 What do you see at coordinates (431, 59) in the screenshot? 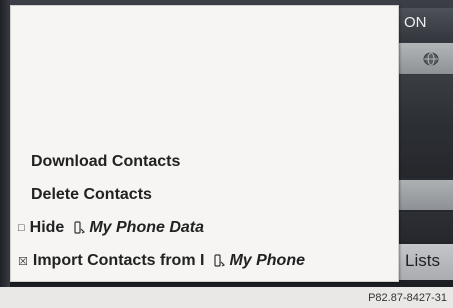
I see `globe-icon` at bounding box center [431, 59].